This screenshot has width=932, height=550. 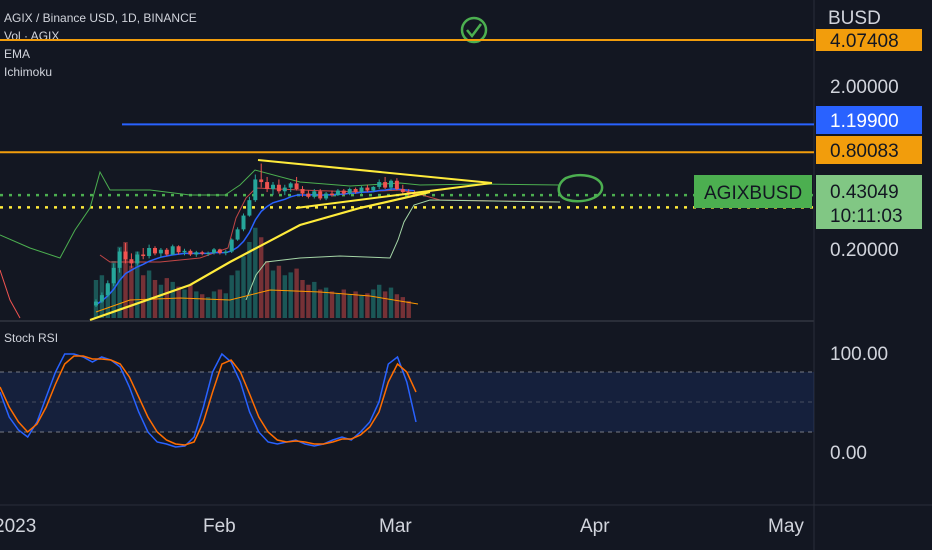 What do you see at coordinates (864, 151) in the screenshot?
I see `svg-text: 0.80083` at bounding box center [864, 151].